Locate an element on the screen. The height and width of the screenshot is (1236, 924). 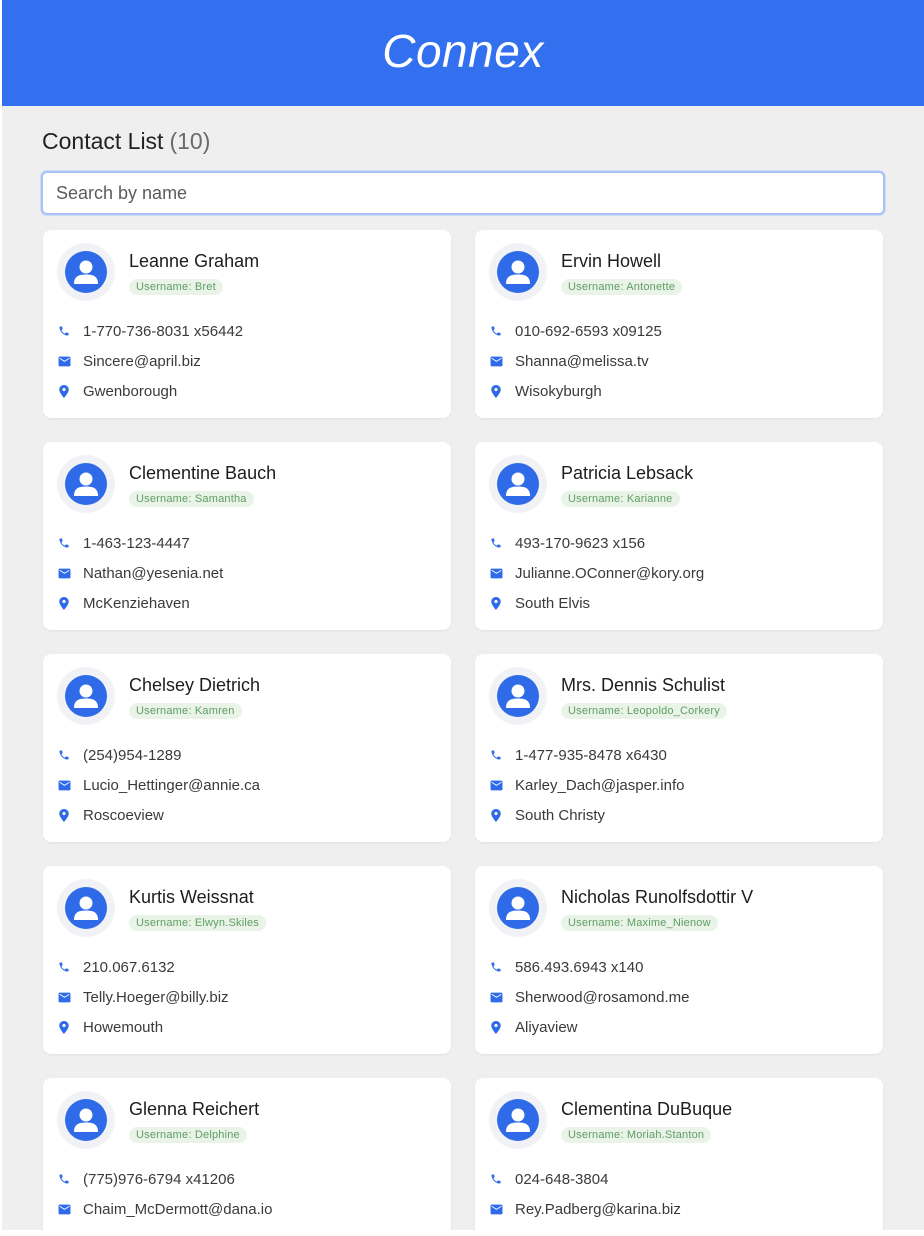
username-badge: Username: Elwyn.Skiles is located at coordinates (197, 923).